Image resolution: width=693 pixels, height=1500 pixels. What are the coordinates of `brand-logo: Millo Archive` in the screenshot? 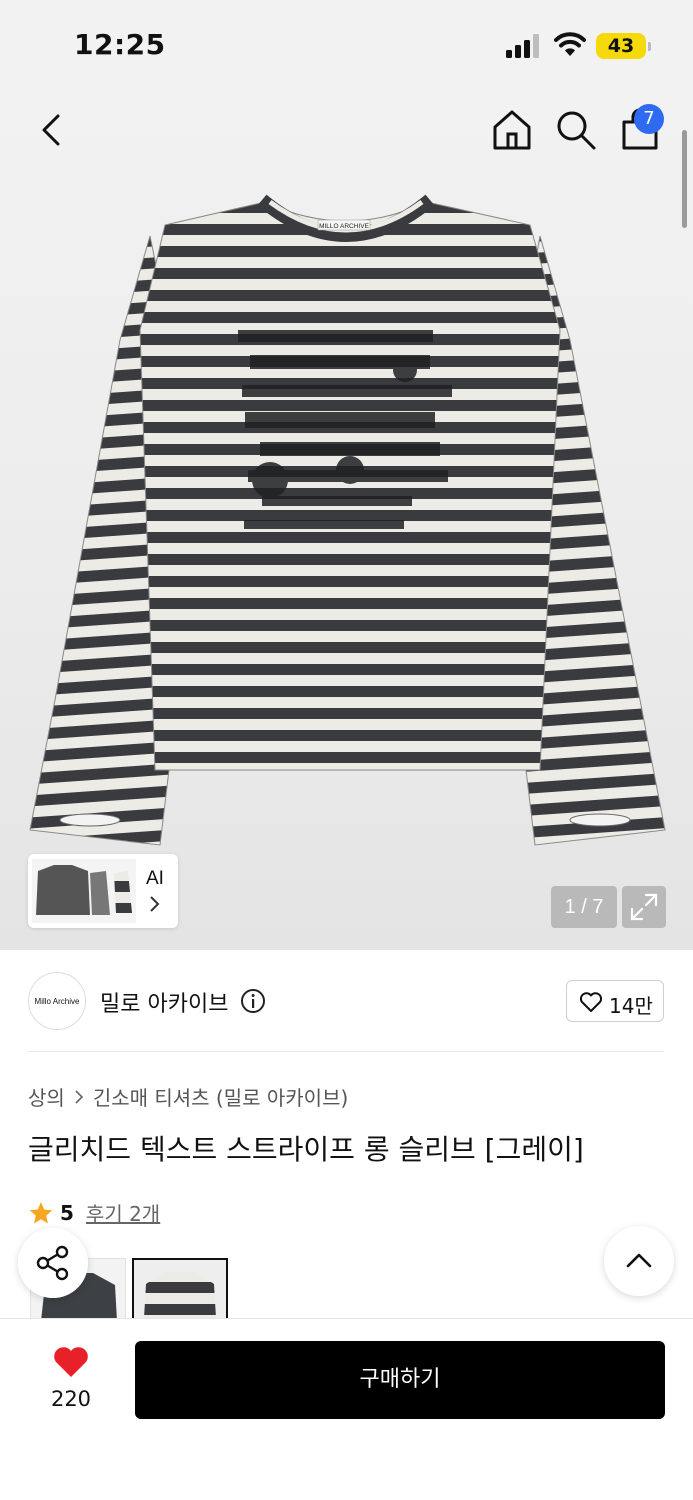 It's located at (57, 1001).